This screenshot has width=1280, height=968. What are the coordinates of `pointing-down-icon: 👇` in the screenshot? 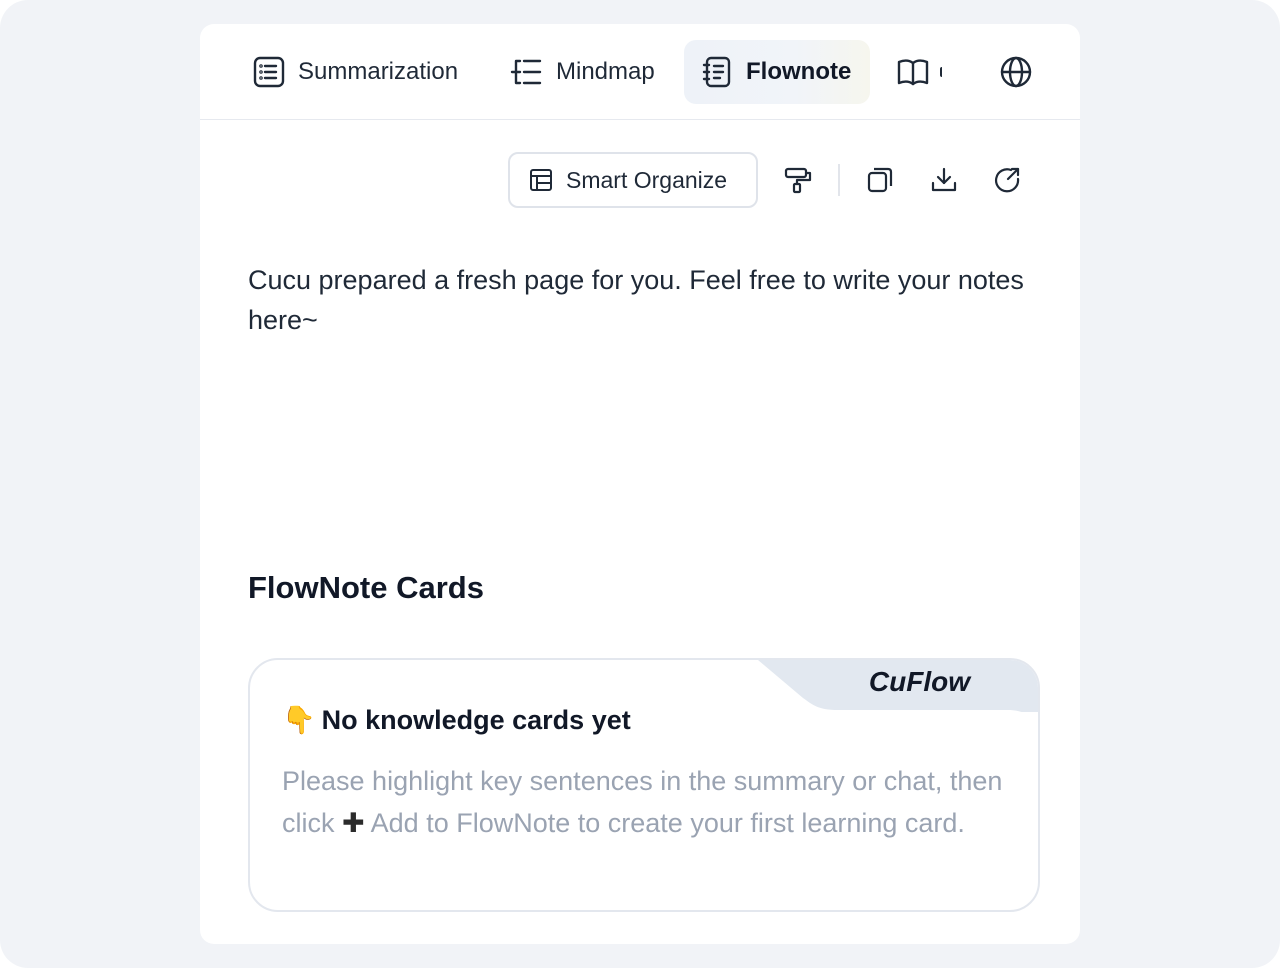 It's located at (299, 720).